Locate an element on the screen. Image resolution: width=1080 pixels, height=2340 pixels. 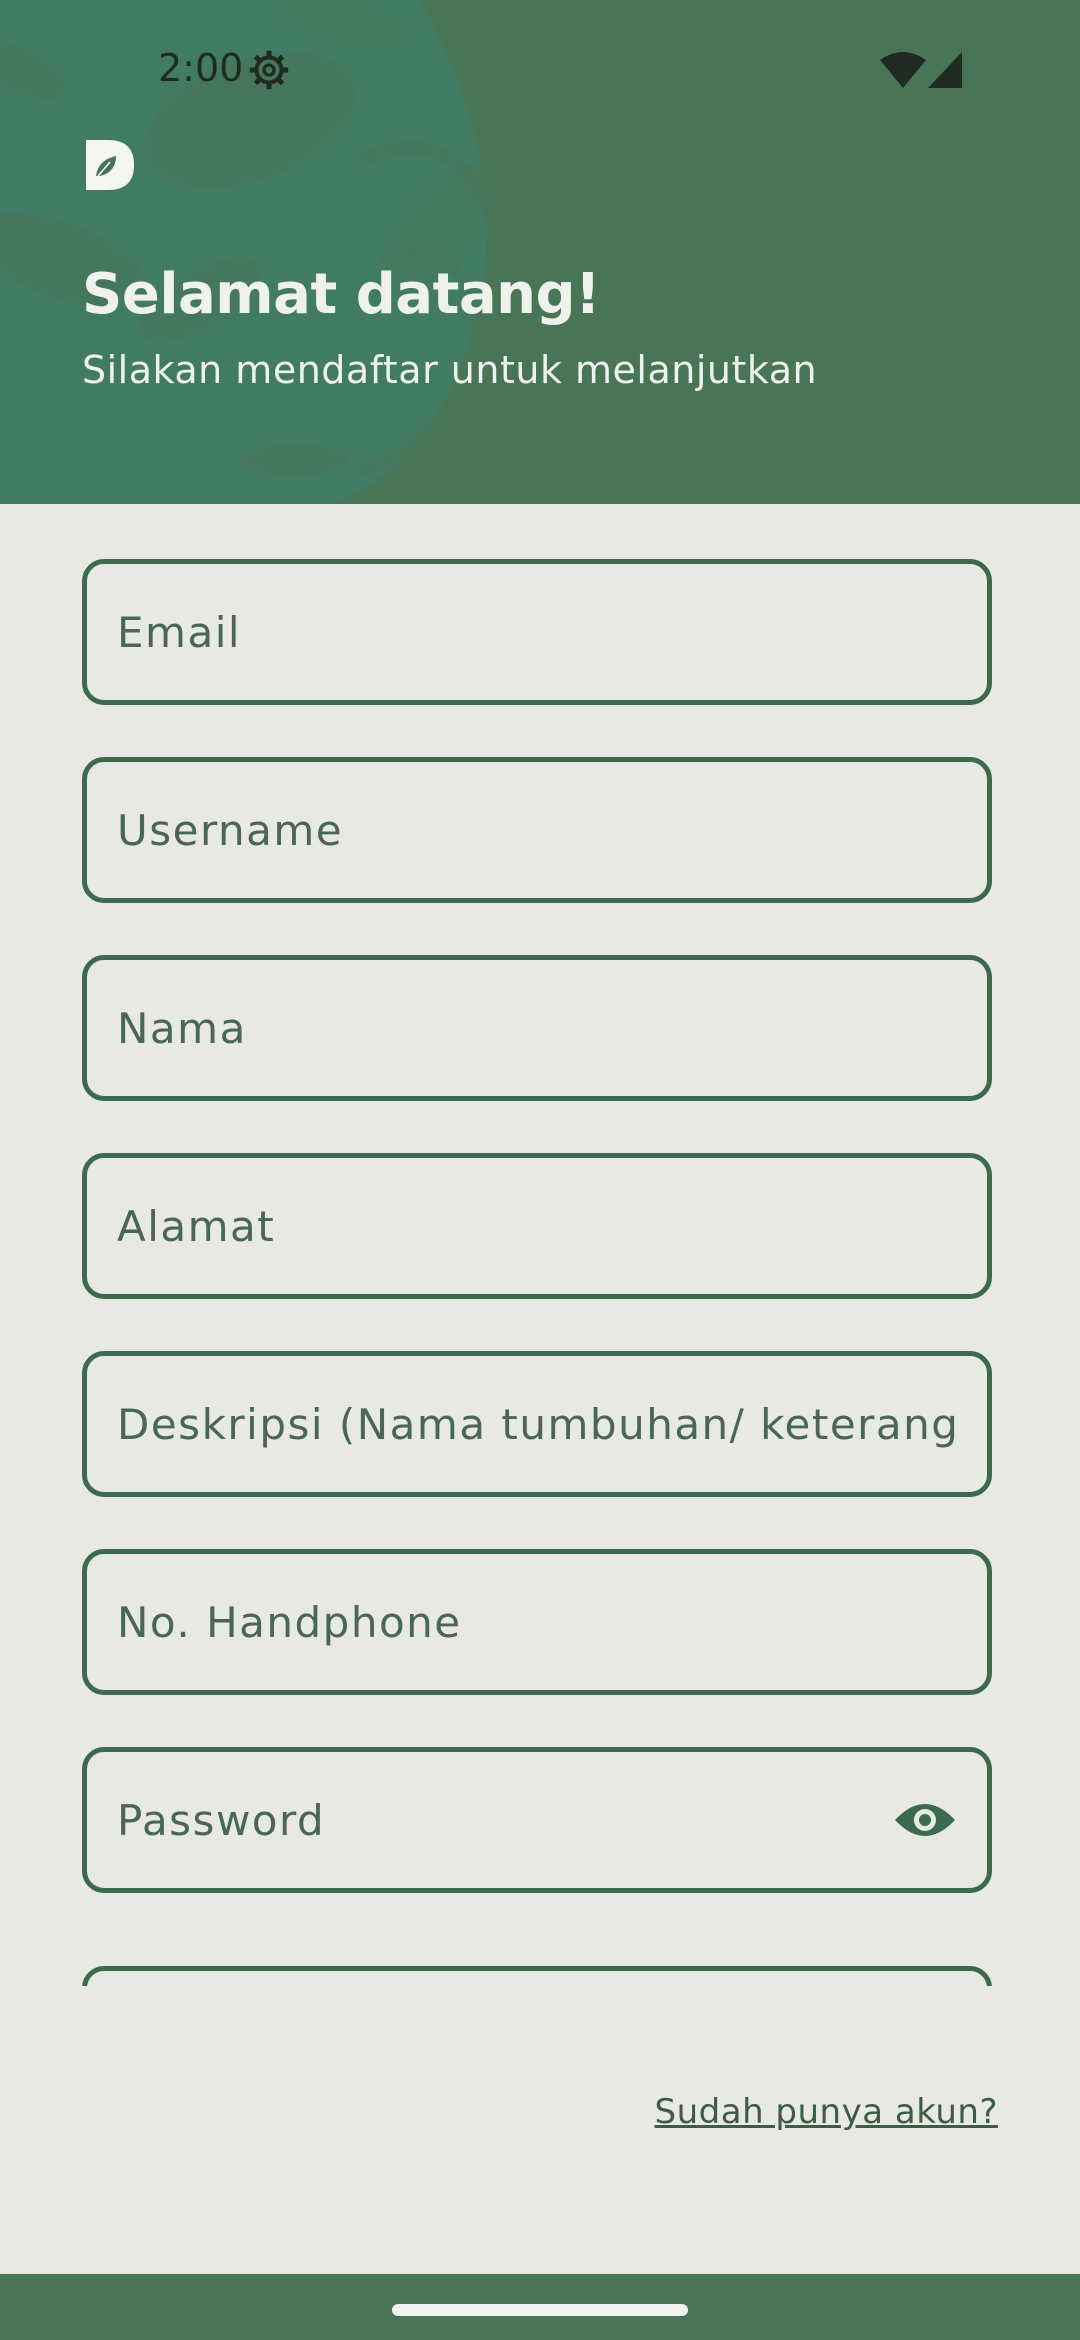
eye-icon is located at coordinates (925, 1820).